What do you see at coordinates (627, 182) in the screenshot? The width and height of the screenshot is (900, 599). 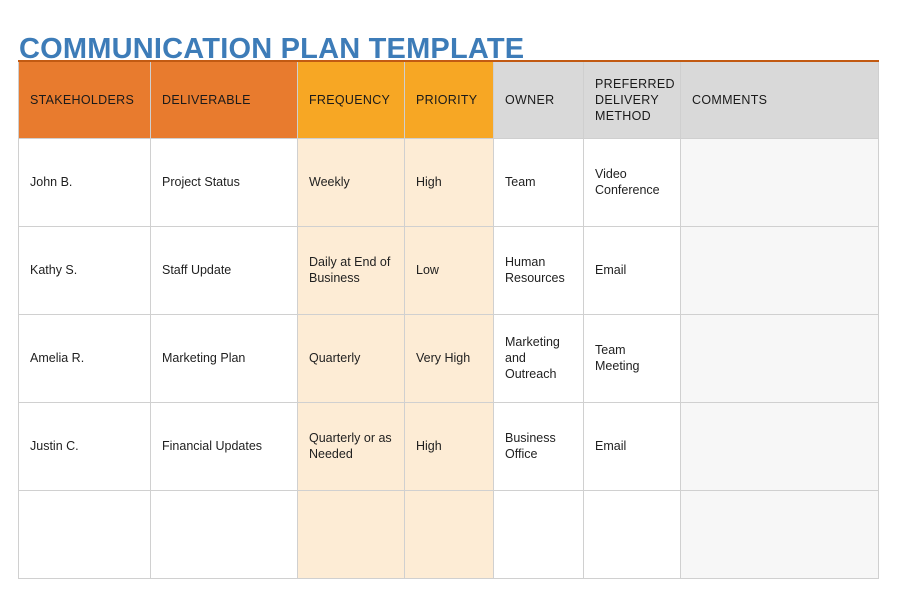 I see `cell-value: Video Conference` at bounding box center [627, 182].